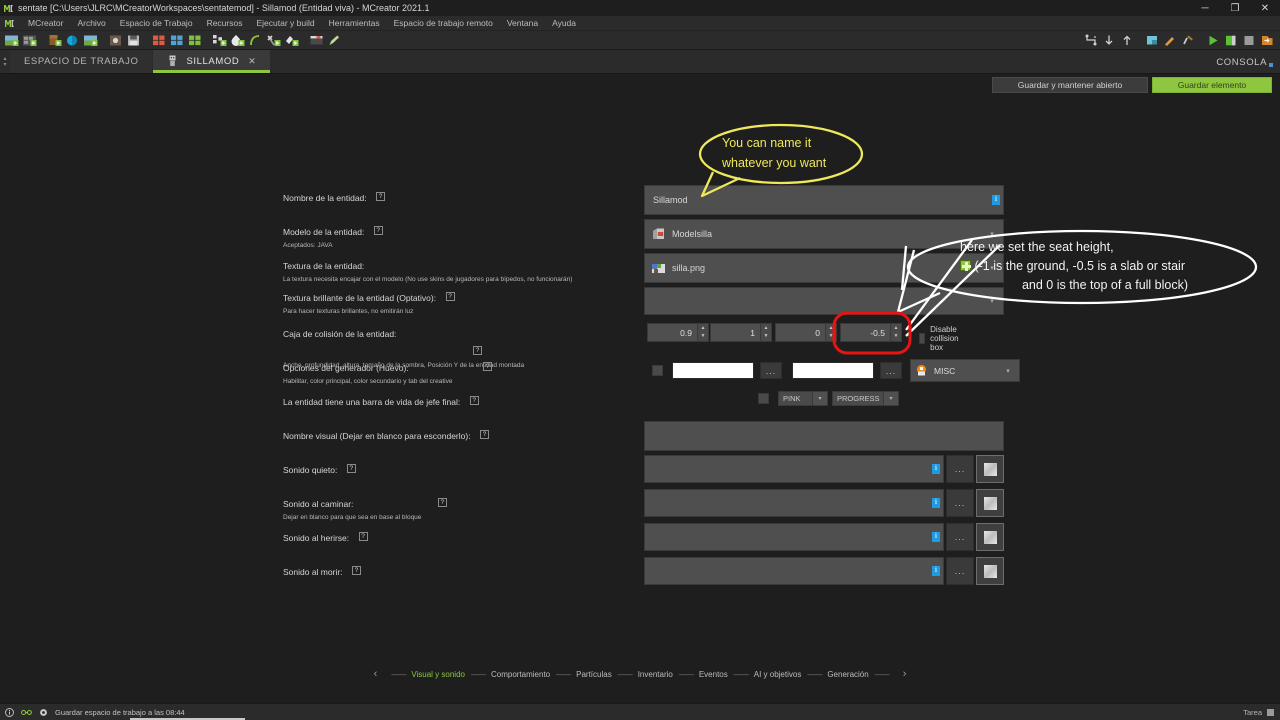 The width and height of the screenshot is (1280, 720). Describe the element at coordinates (871, 332) in the screenshot. I see `mounted-y-offset-spinner: -0.5 ▲ ▼` at that location.